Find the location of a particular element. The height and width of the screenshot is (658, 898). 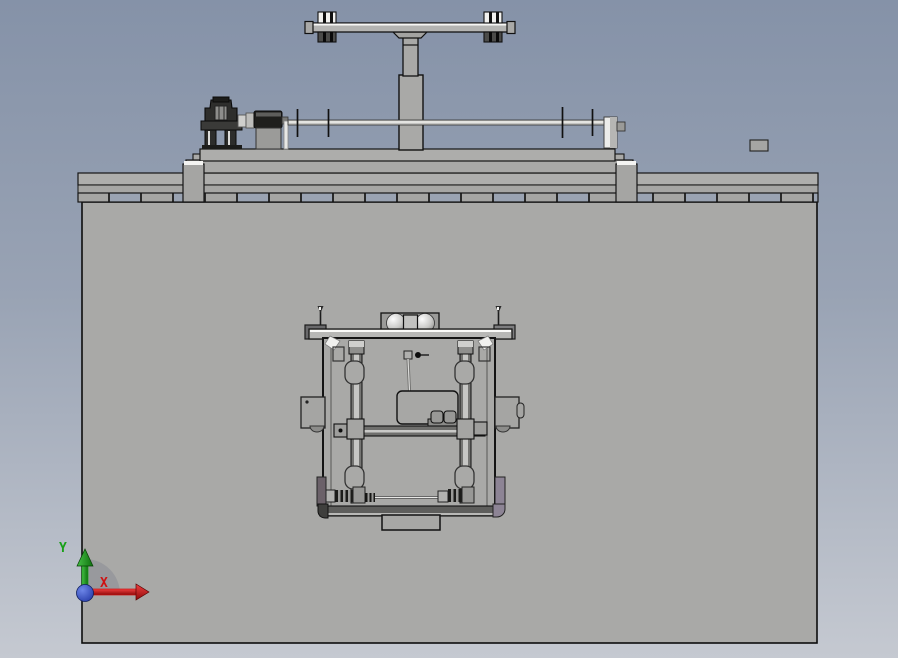

fixture-bottom-tab is located at coordinates (411, 522).